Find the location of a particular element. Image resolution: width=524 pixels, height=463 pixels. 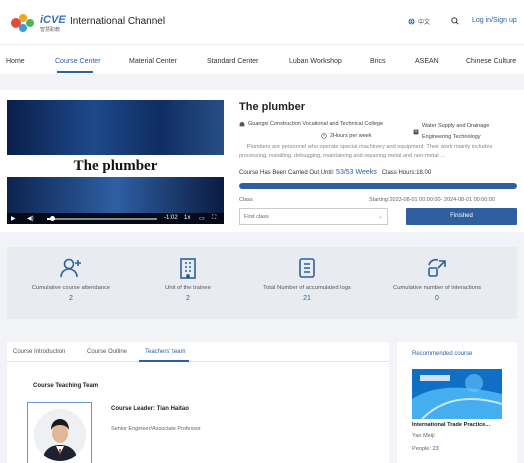

logo-icon is located at coordinates (23, 23).